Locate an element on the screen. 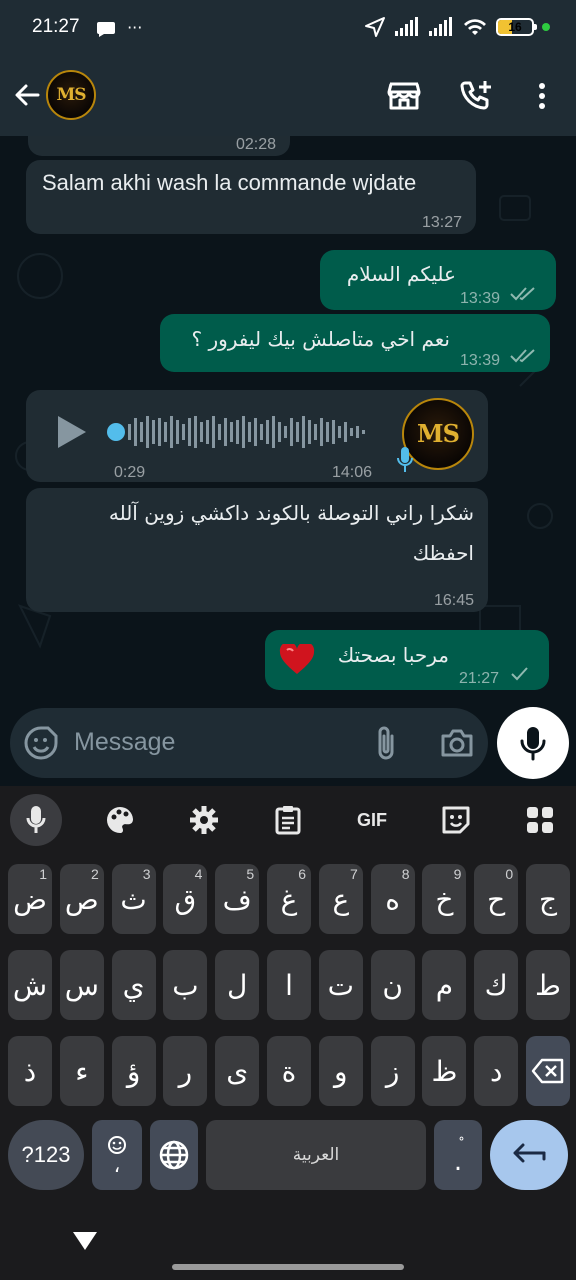 The width and height of the screenshot is (576, 1280). key: ة is located at coordinates (289, 1071).